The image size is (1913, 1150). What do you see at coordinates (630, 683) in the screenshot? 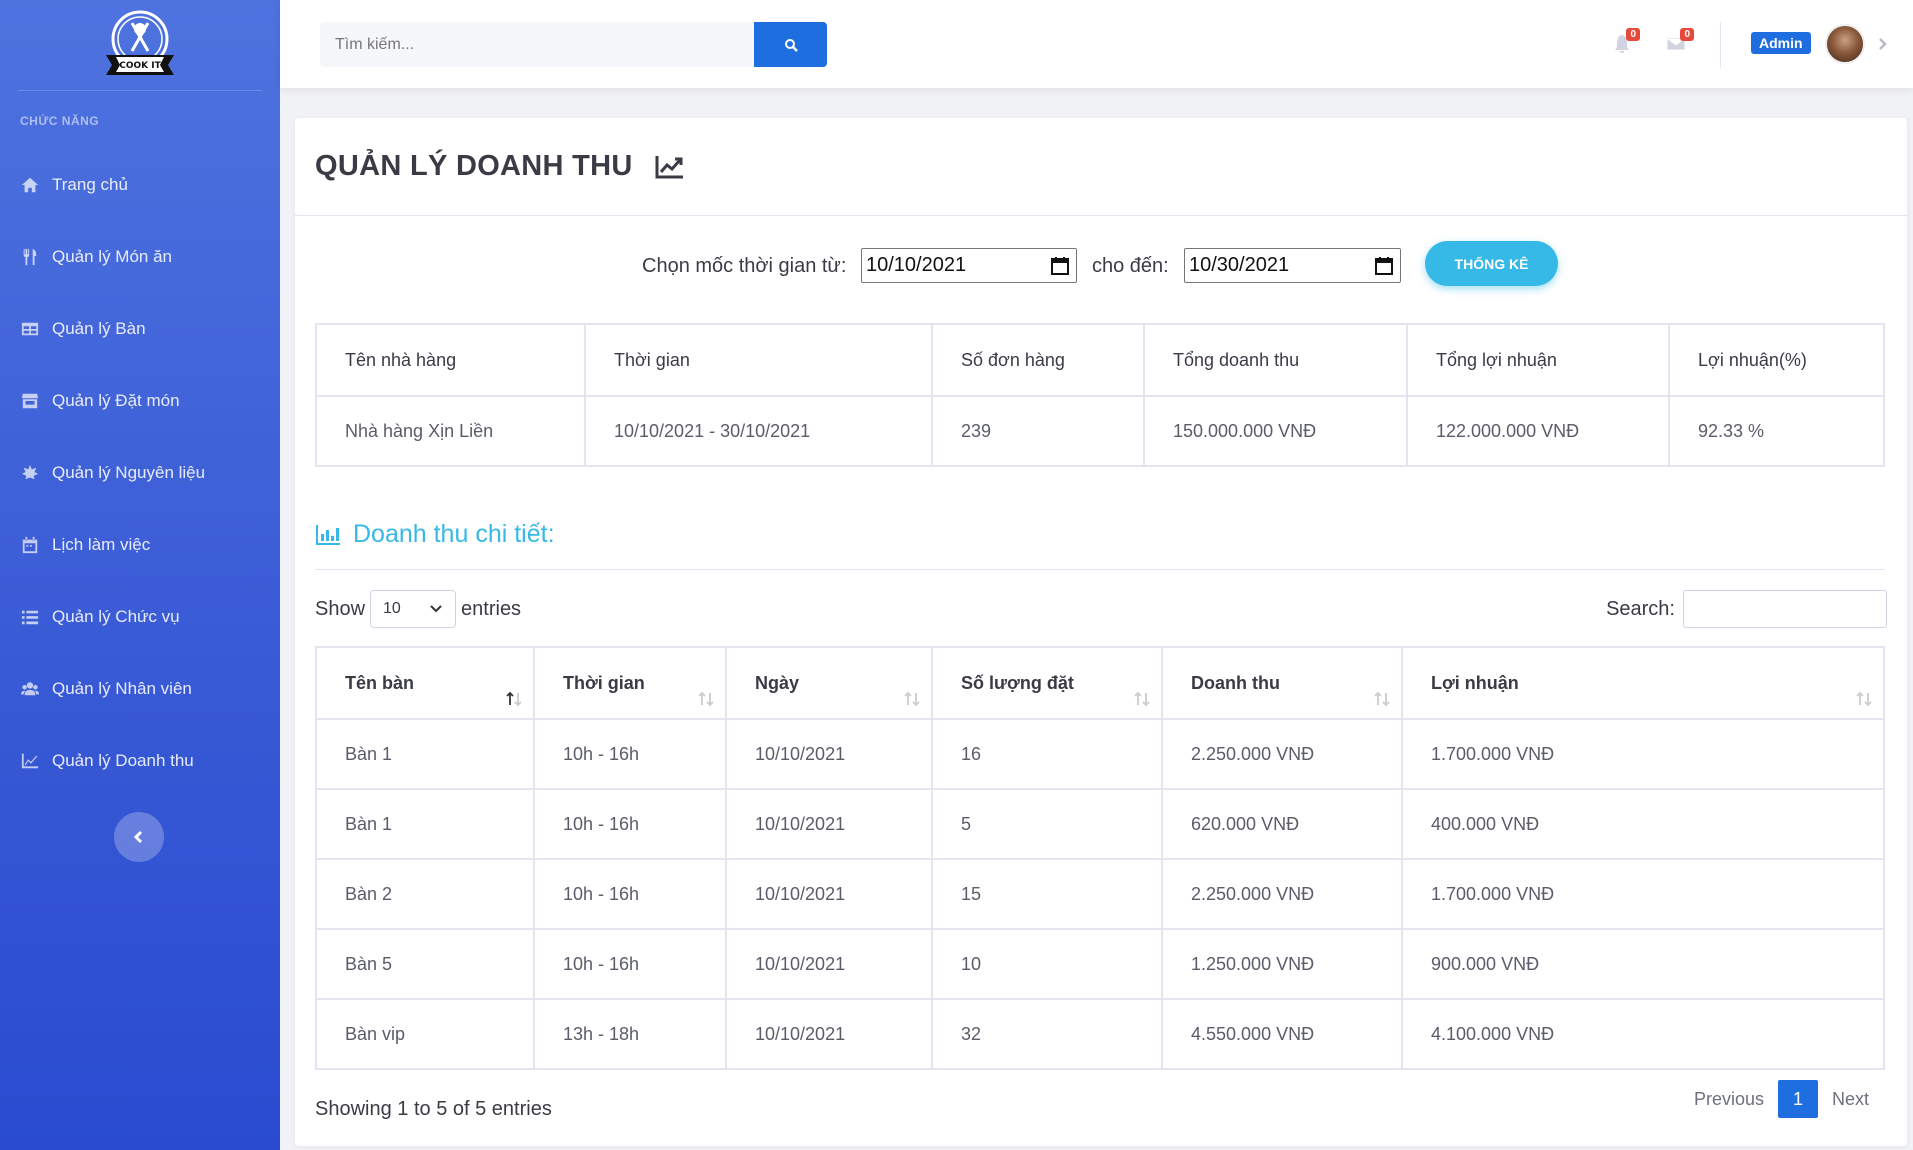
I see `column-header-time: Thời gian` at bounding box center [630, 683].